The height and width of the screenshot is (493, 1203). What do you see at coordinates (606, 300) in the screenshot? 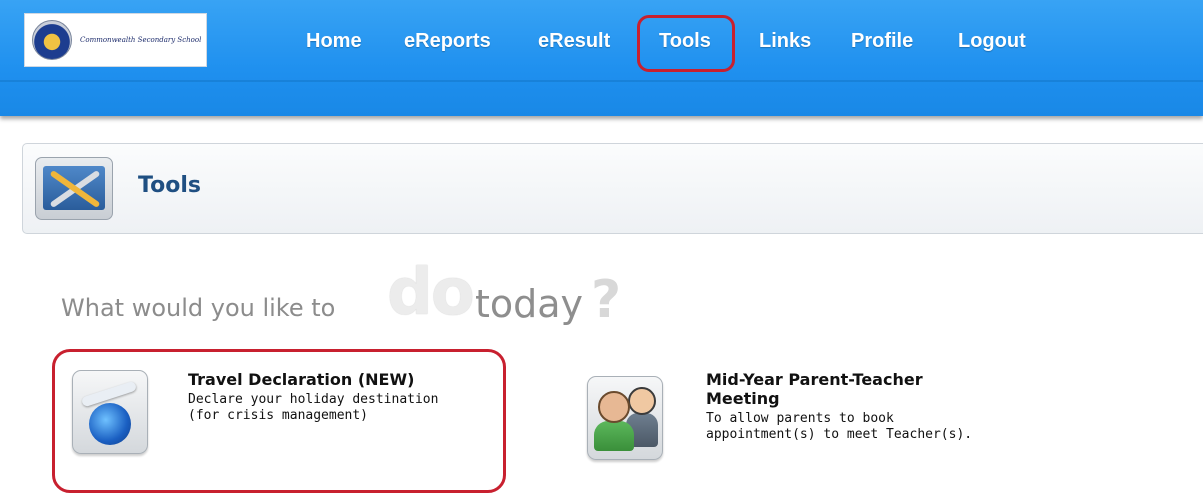
I see `tagline-part4: ?` at bounding box center [606, 300].